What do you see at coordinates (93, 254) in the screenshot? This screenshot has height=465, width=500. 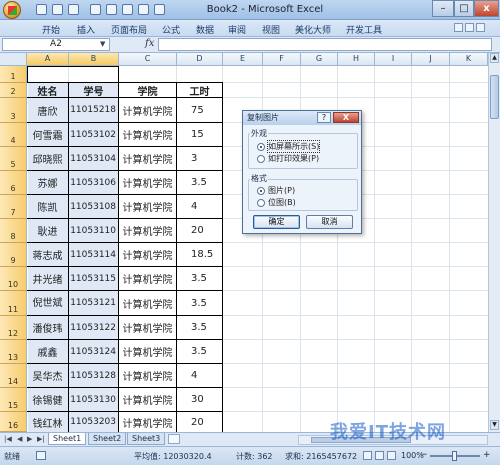 I see `id-cell: 11053114` at bounding box center [93, 254].